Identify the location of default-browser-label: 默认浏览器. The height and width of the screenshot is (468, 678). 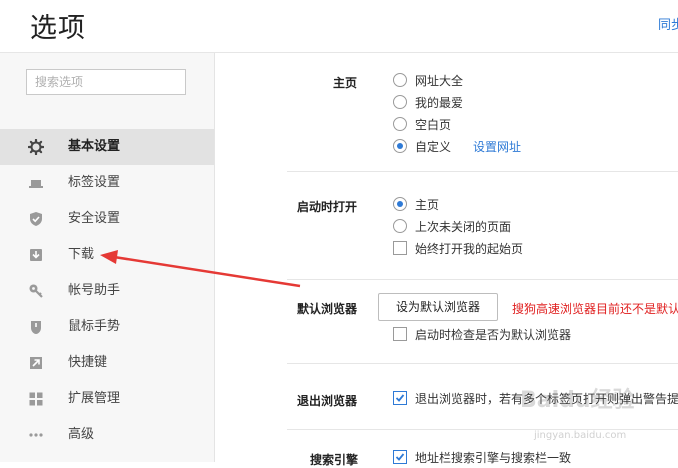
(327, 309).